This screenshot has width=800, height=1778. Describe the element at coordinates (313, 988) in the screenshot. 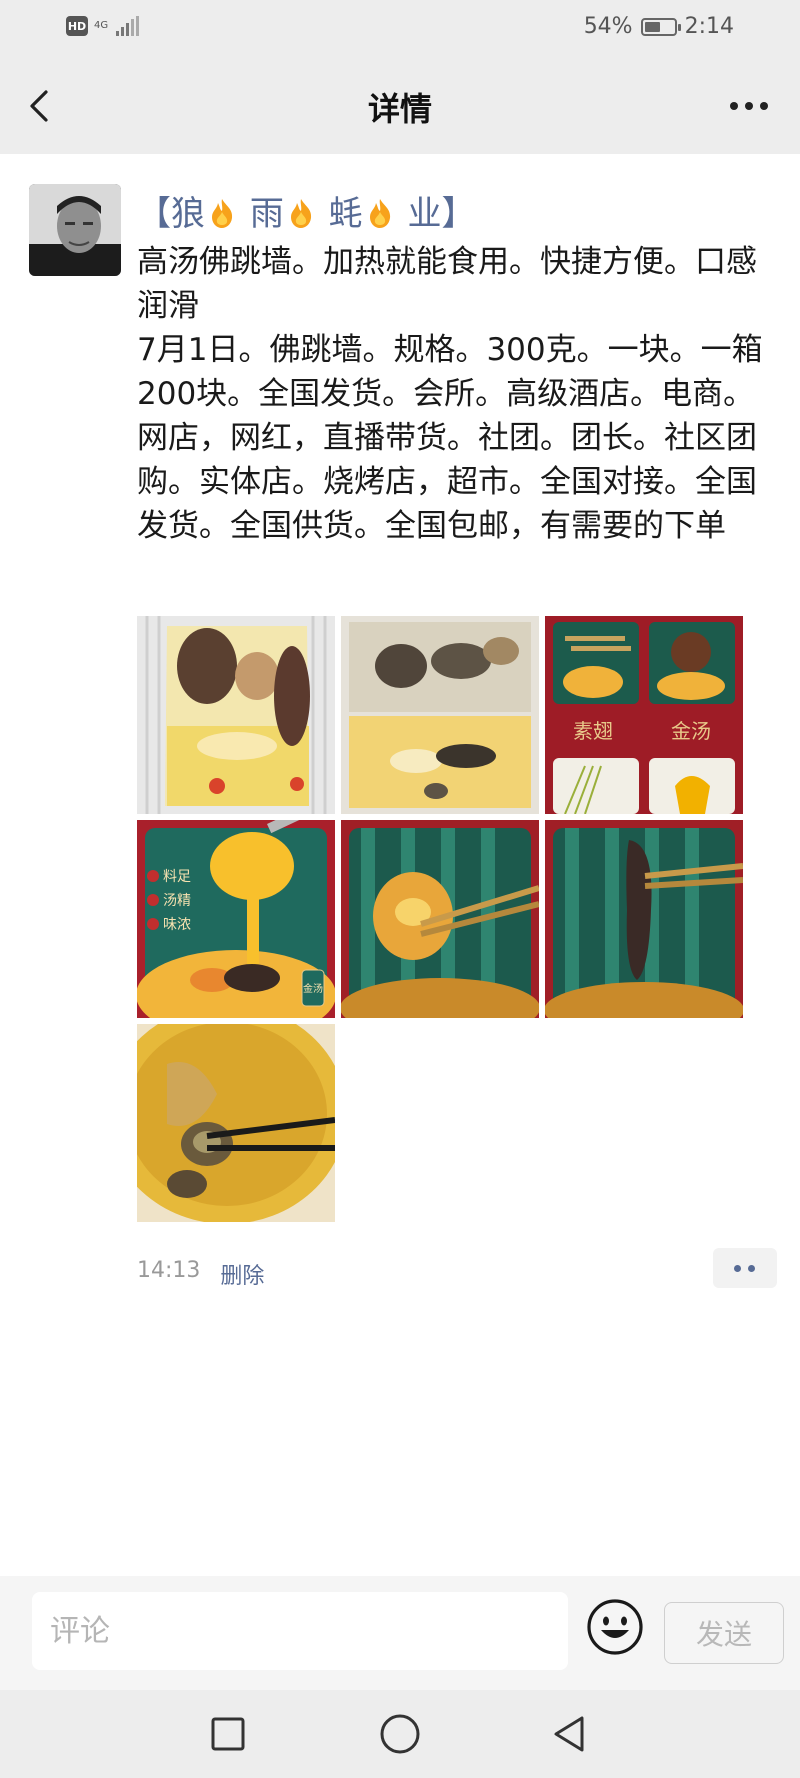

I see `photo-4-badge: 金汤` at that location.